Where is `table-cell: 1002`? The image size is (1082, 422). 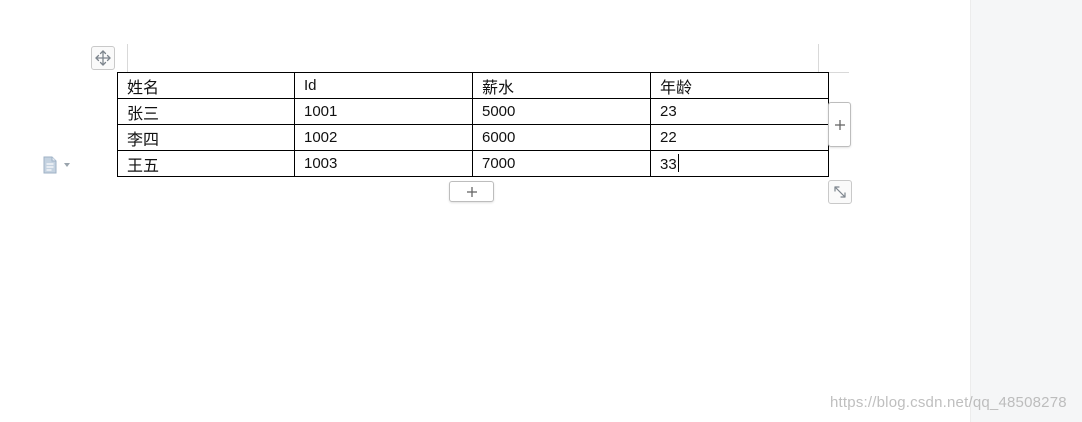
table-cell: 1002 is located at coordinates (383, 137).